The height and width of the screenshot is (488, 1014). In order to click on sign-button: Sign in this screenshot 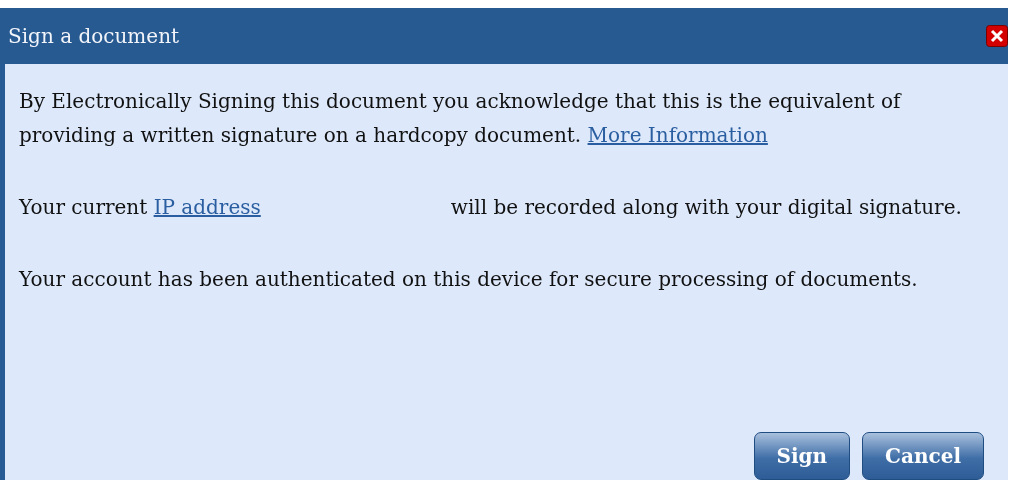, I will do `click(802, 456)`.